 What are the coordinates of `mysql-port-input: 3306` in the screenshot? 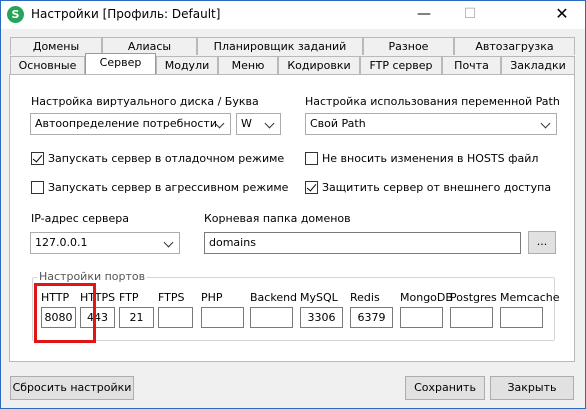 It's located at (321, 317).